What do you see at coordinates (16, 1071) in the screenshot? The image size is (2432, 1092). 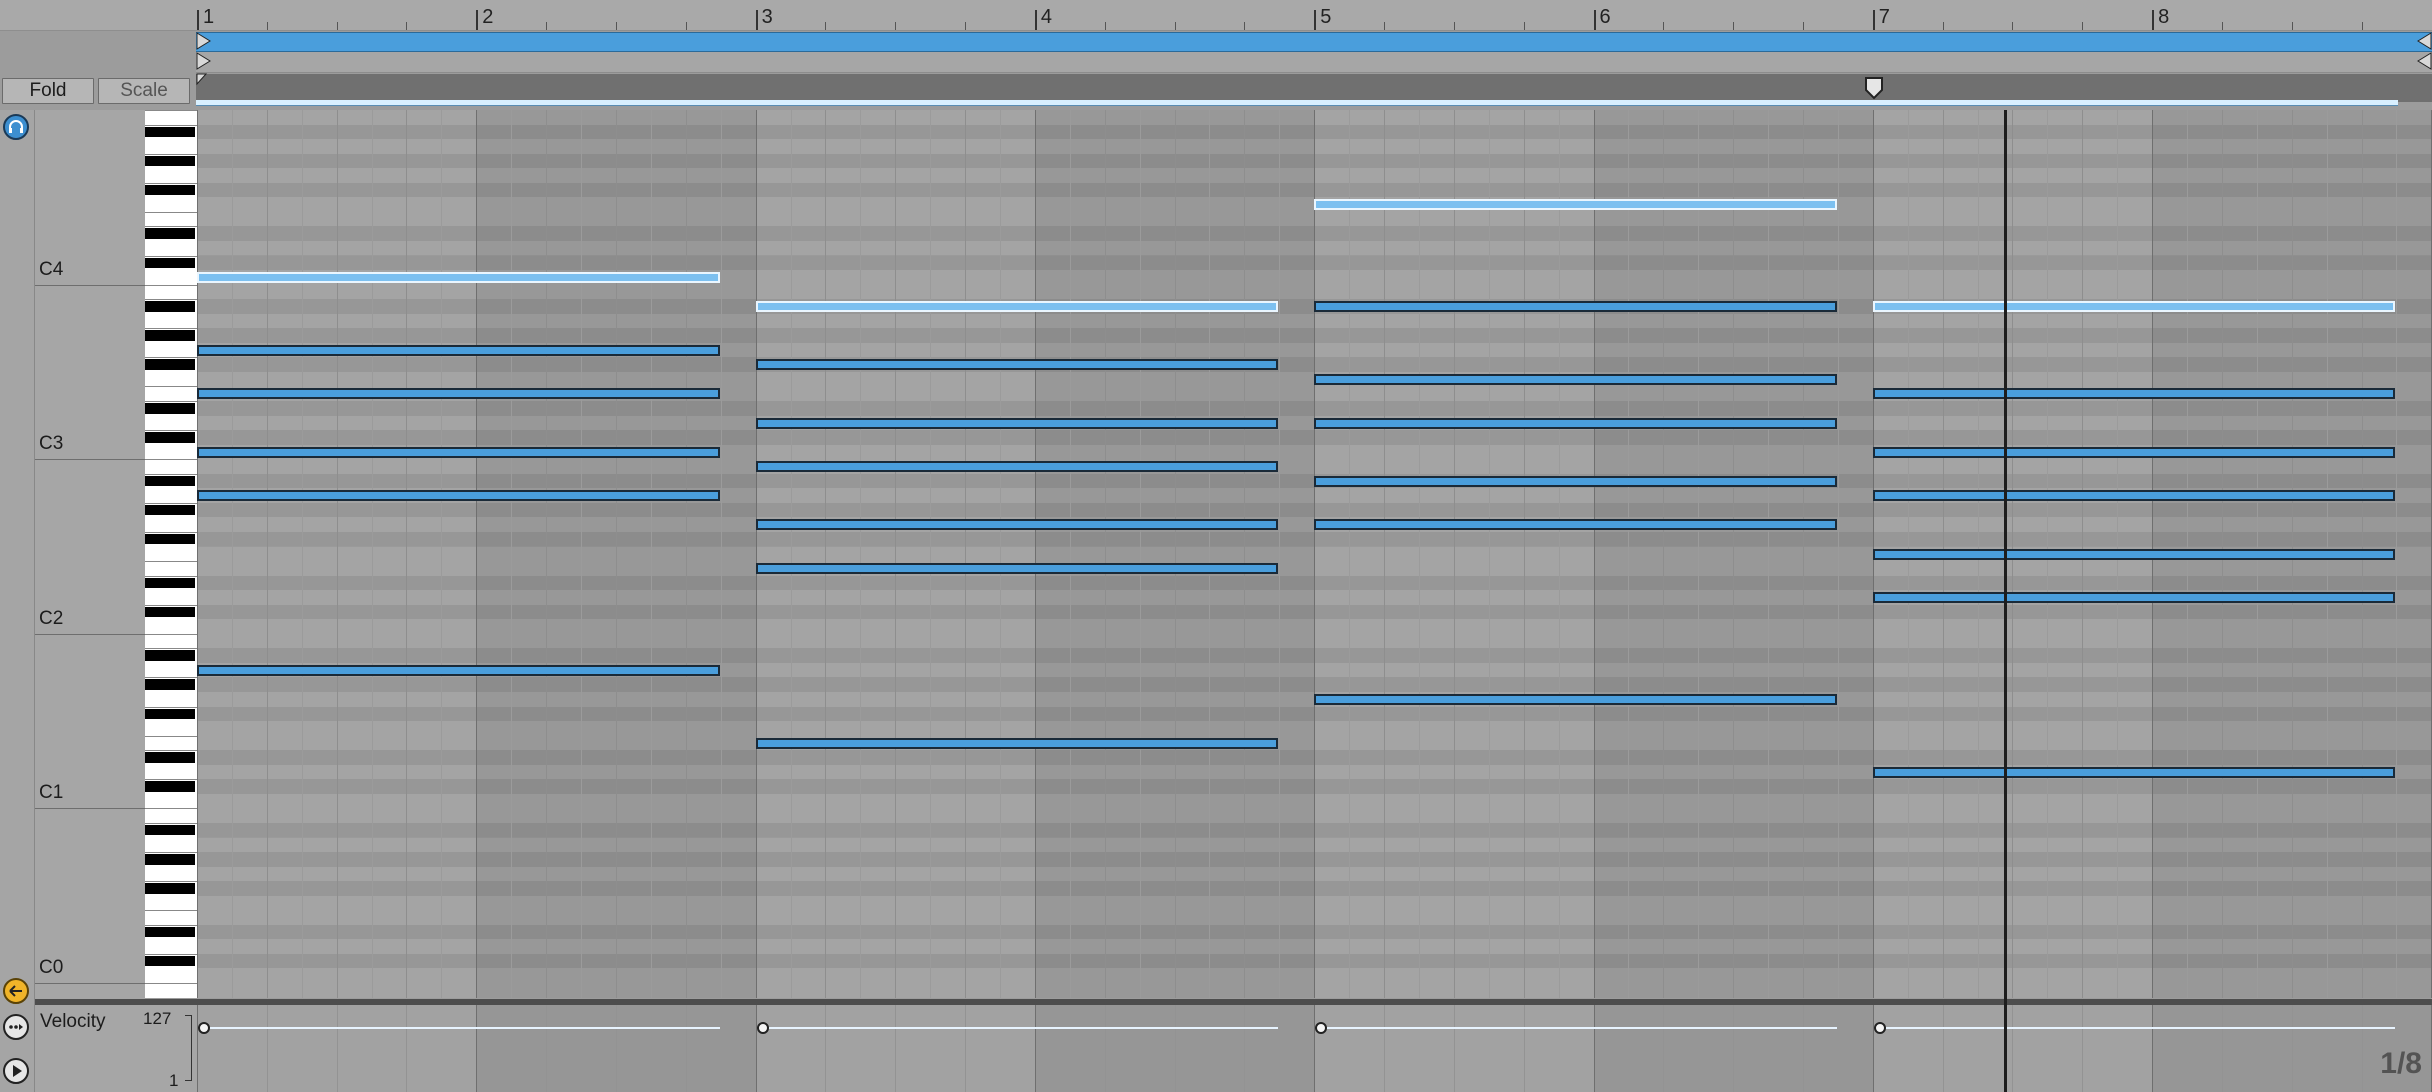 I see `play-icon` at bounding box center [16, 1071].